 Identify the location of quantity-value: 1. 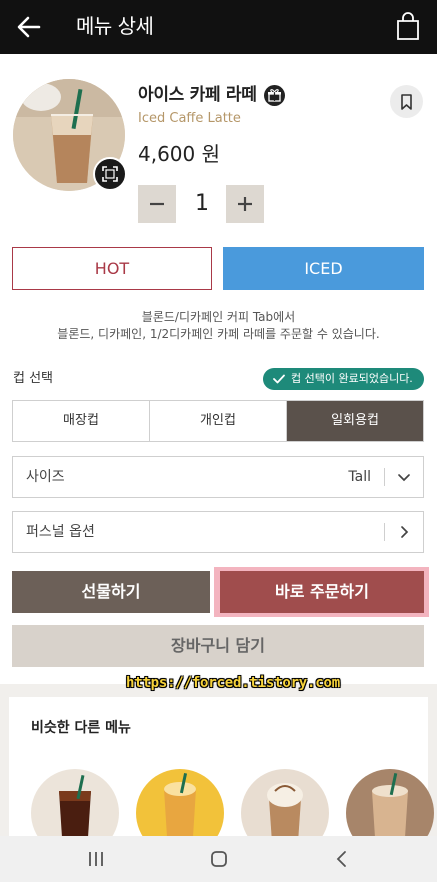
(202, 203).